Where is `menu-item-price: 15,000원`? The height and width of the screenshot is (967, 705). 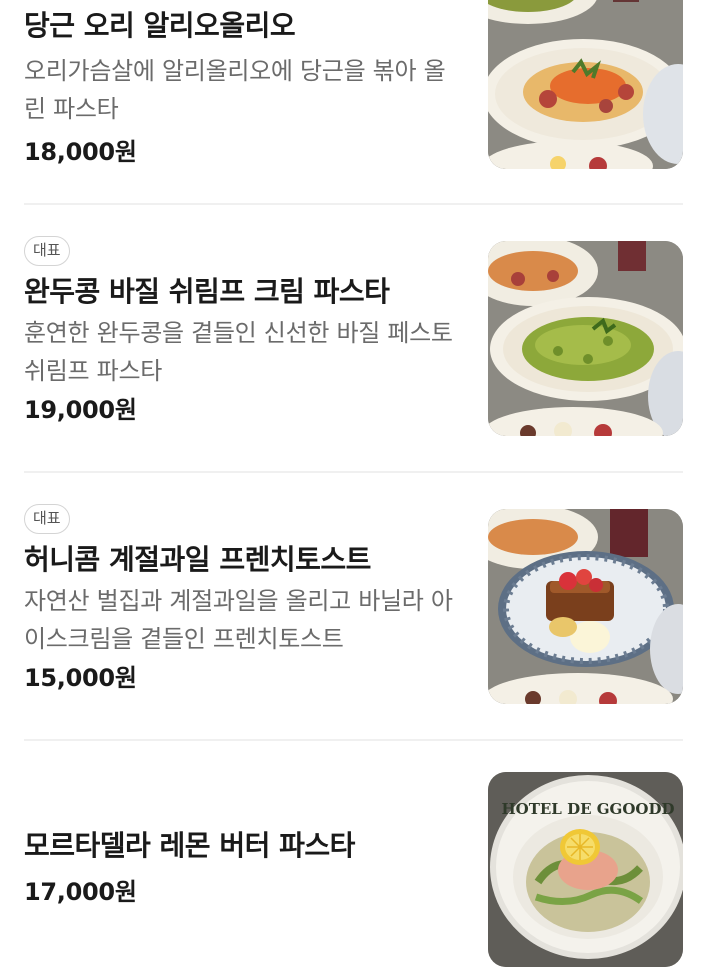
menu-item-price: 15,000원 is located at coordinates (80, 678).